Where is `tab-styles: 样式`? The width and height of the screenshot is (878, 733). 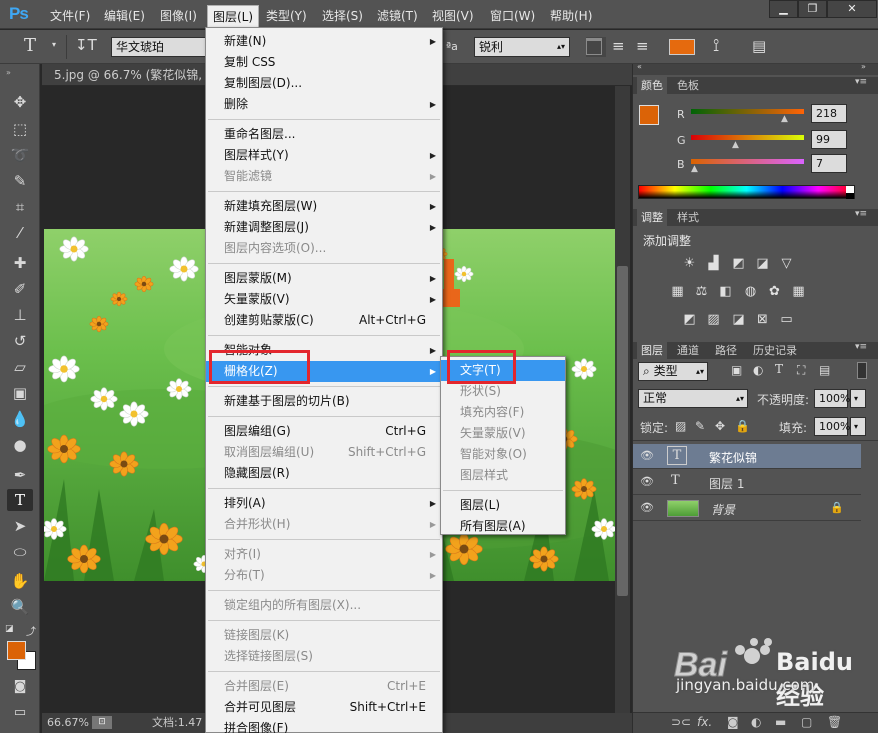 tab-styles: 样式 is located at coordinates (688, 217).